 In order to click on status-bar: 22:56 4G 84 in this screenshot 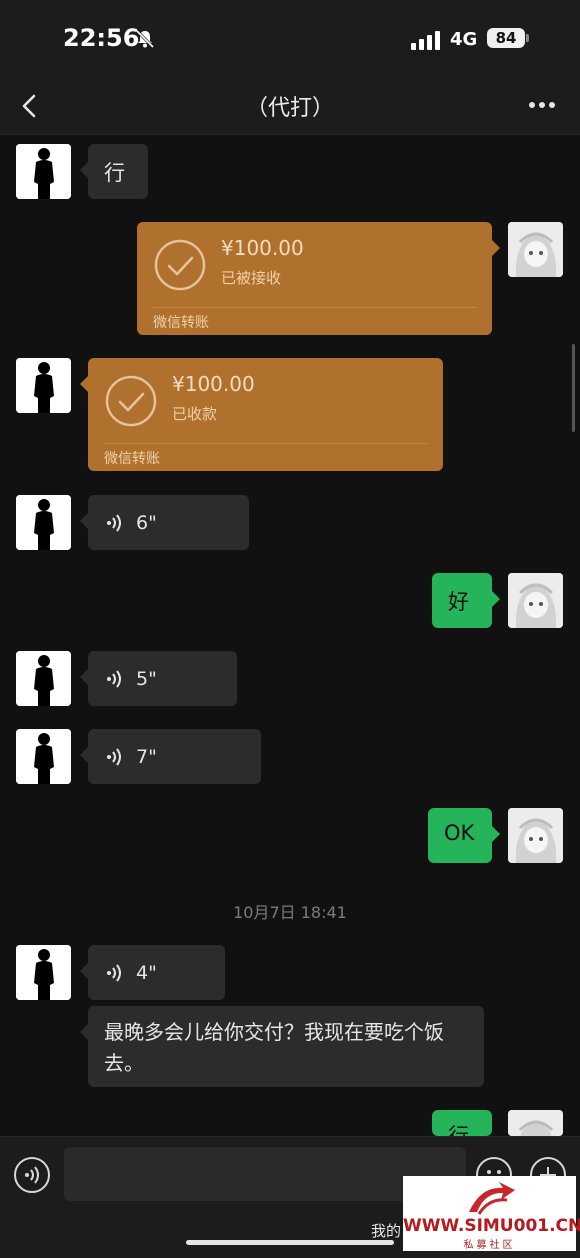, I will do `click(290, 39)`.